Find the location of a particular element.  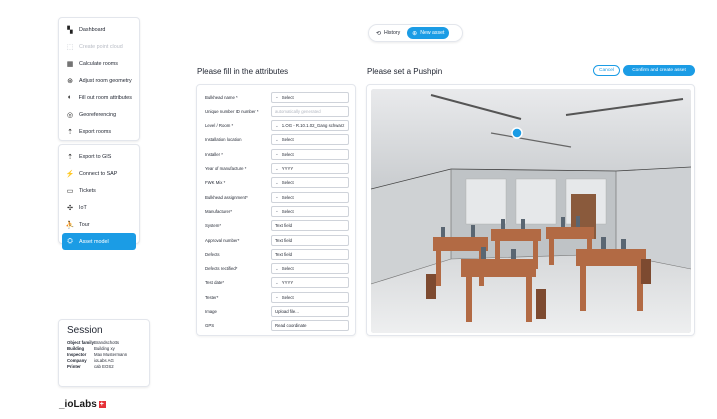

sidebar-item-label: Asset model is located at coordinates (94, 241).